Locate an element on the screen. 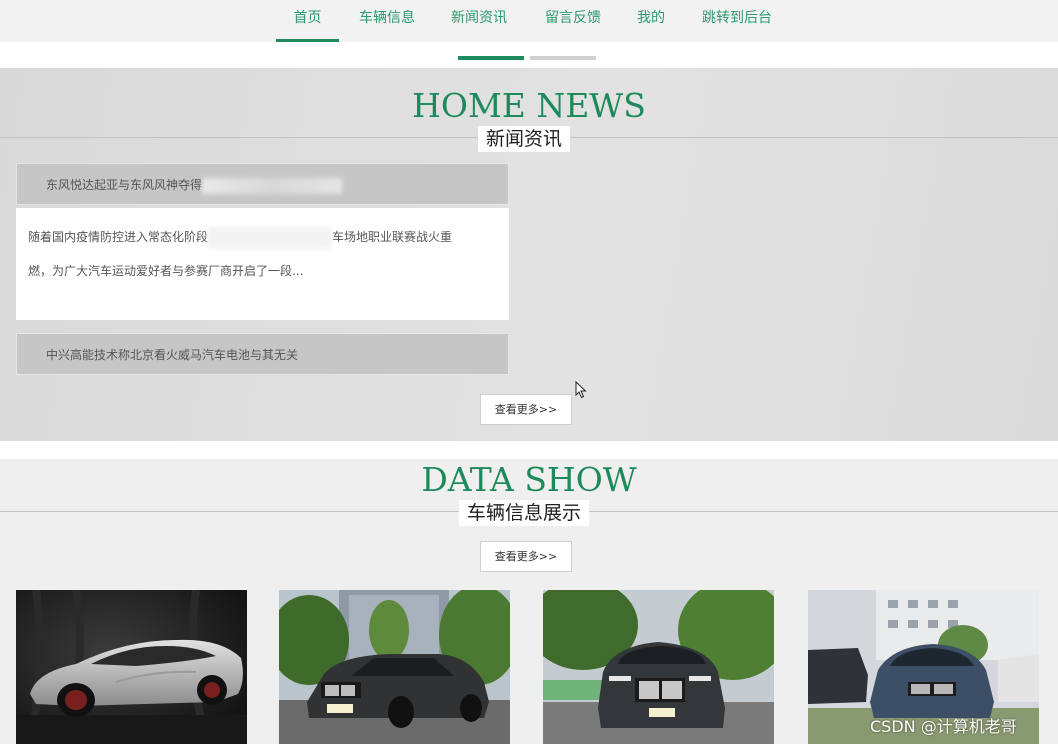 This screenshot has height=744, width=1058. concept-car-image is located at coordinates (131, 667).